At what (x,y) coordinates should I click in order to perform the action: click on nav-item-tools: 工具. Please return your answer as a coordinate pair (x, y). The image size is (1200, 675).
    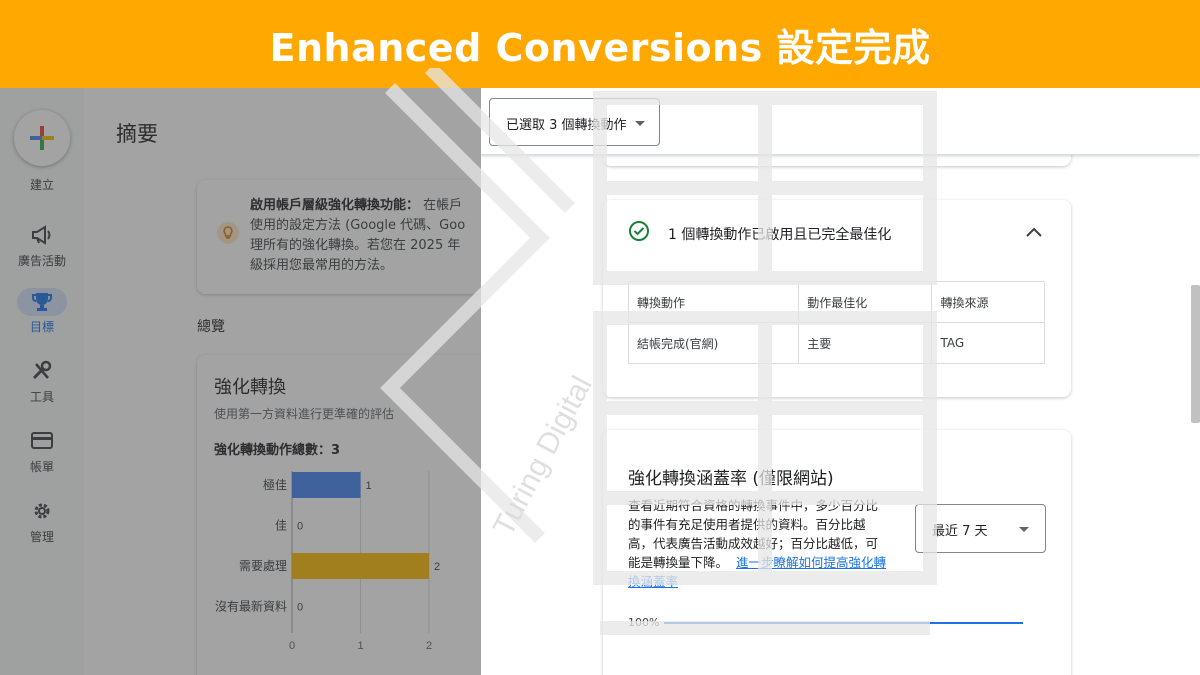
    Looking at the image, I should click on (42, 381).